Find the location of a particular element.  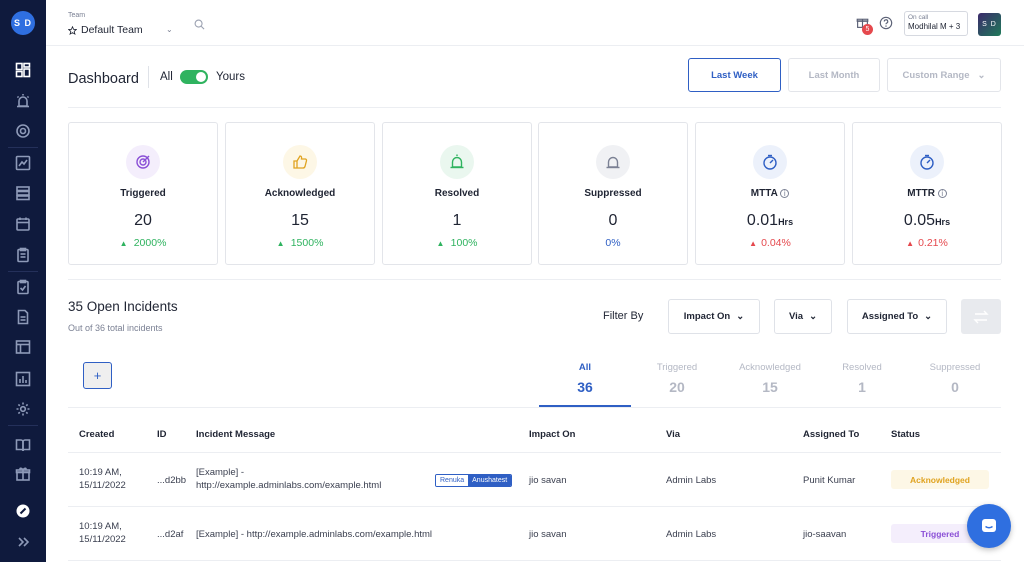

chart-icon is located at coordinates (23, 163).